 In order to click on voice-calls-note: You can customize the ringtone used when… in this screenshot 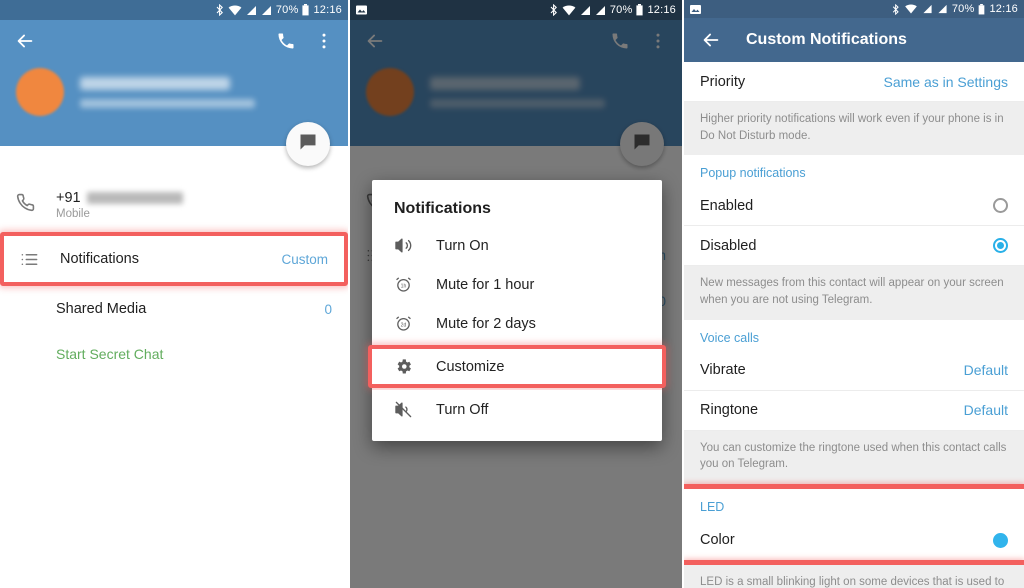, I will do `click(854, 457)`.